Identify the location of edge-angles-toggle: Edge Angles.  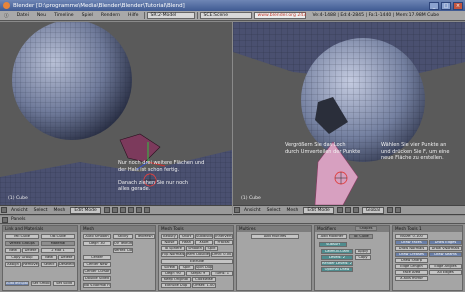
(445, 266).